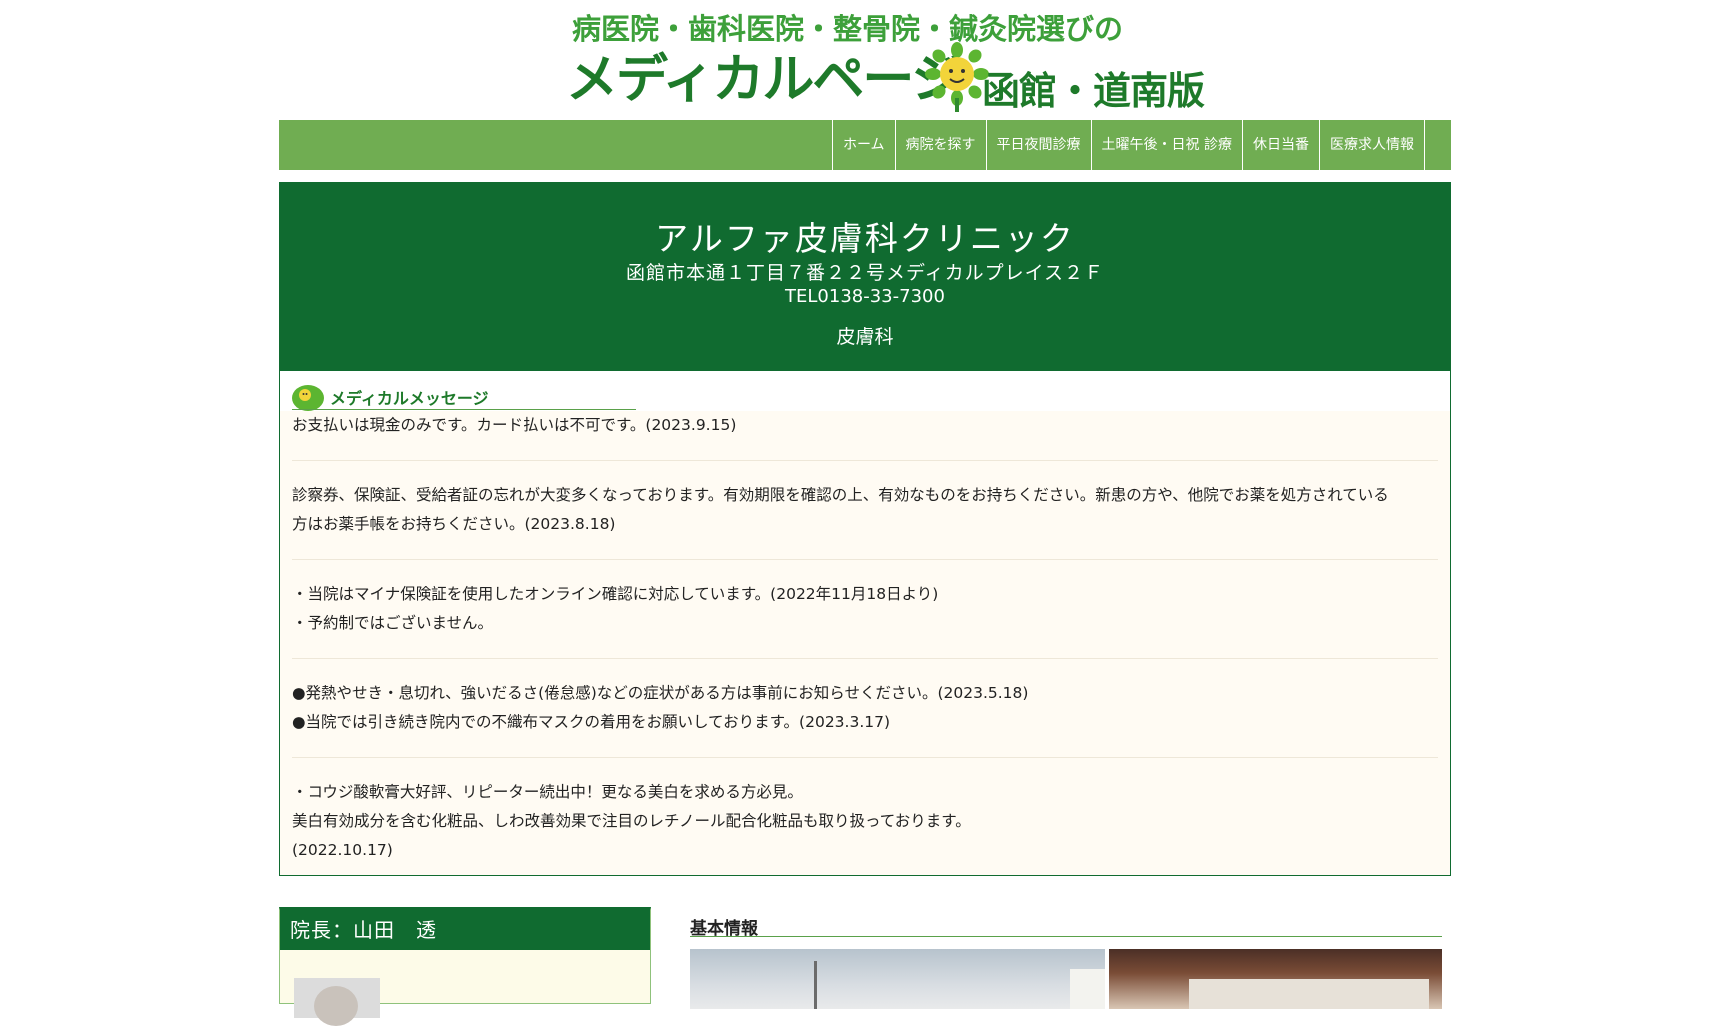 Image resolution: width=1728 pixels, height=1026 pixels. I want to click on nav-list: ホーム 病院を探す 平日夜間診療 土曜午後・日祝 診療 休日当番 医療求人情報, so click(1128, 145).